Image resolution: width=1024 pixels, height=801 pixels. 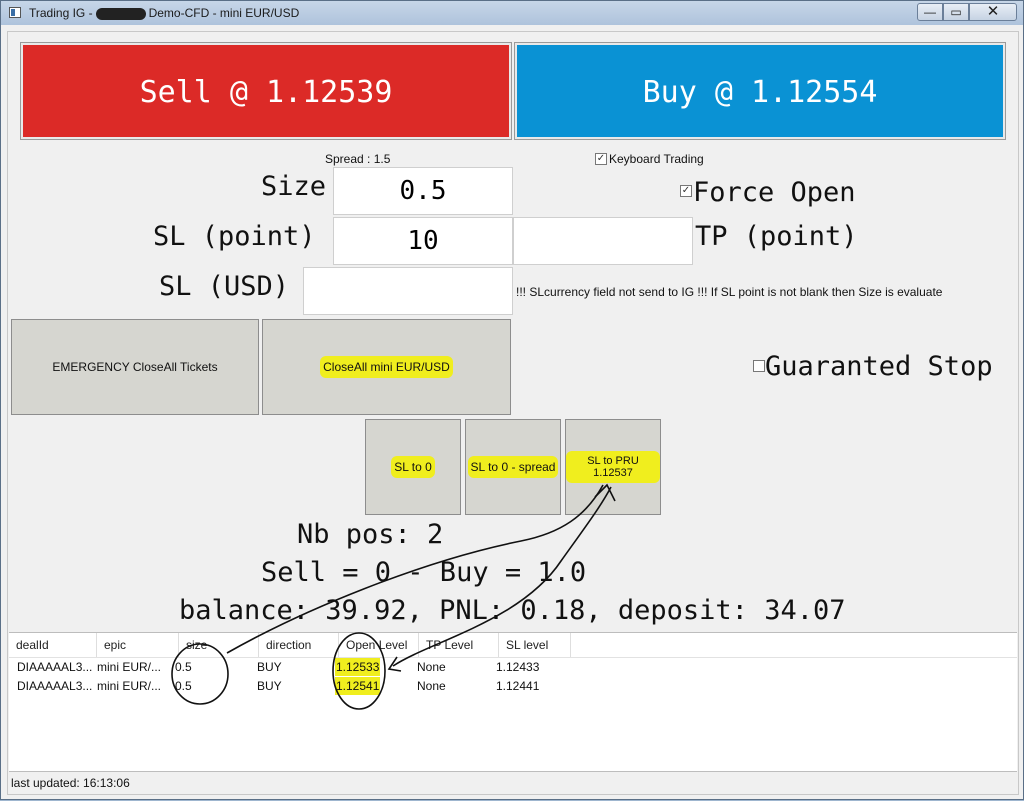 What do you see at coordinates (120, 13) in the screenshot?
I see `redacted-account` at bounding box center [120, 13].